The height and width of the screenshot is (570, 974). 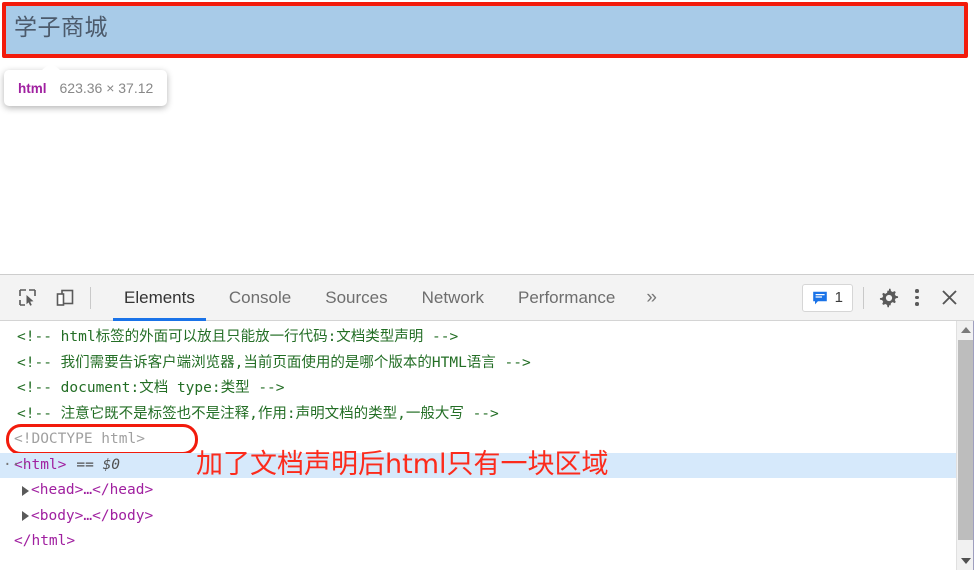 What do you see at coordinates (949, 298) in the screenshot?
I see `close-icon` at bounding box center [949, 298].